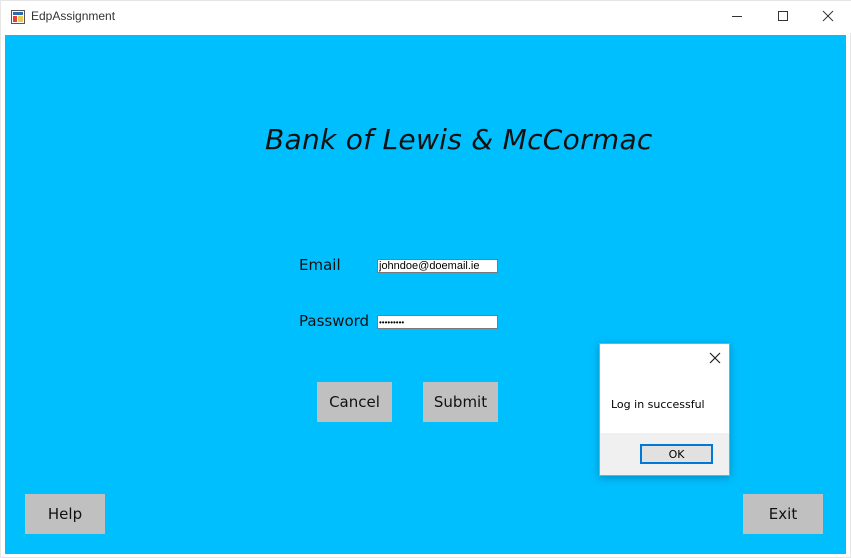 The width and height of the screenshot is (851, 558). Describe the element at coordinates (320, 265) in the screenshot. I see `email-label: Email` at that location.